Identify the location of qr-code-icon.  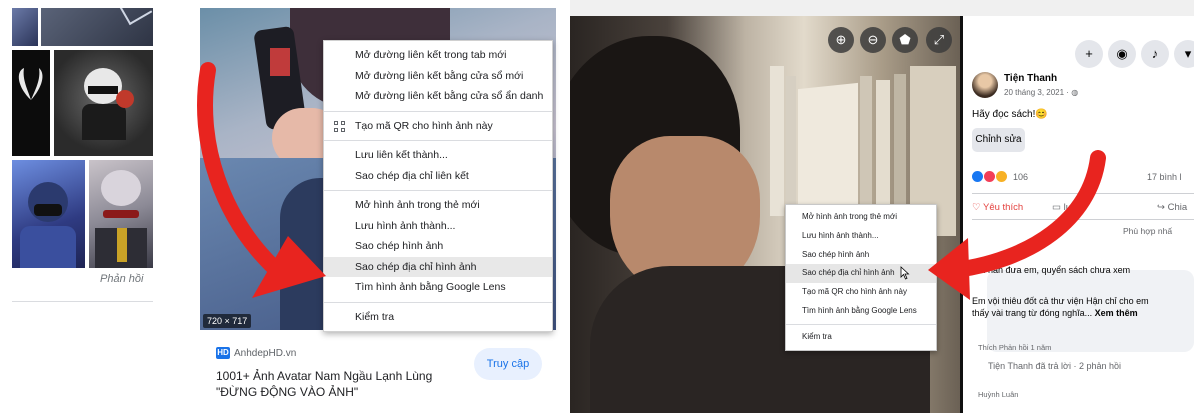
(339, 126).